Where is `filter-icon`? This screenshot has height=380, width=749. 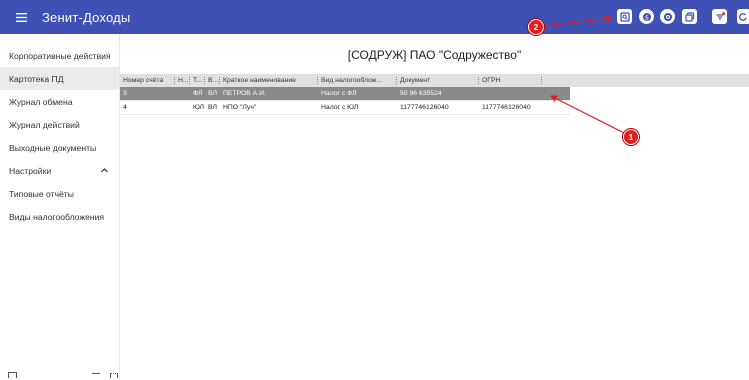
filter-icon is located at coordinates (720, 15).